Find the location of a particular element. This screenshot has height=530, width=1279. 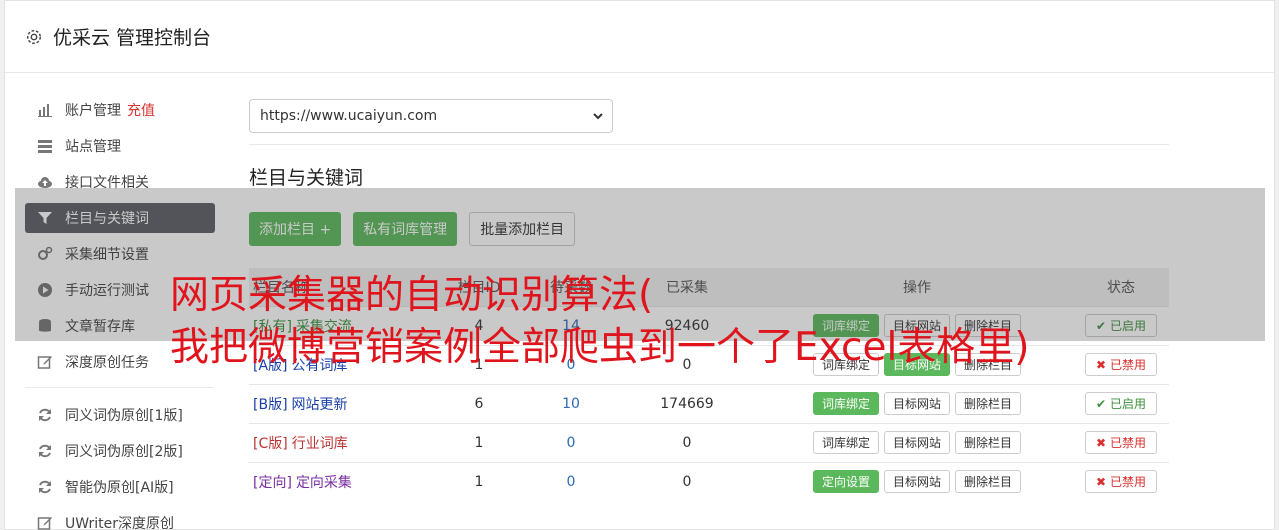

header: 优采云 管理控制台 is located at coordinates (639, 37).